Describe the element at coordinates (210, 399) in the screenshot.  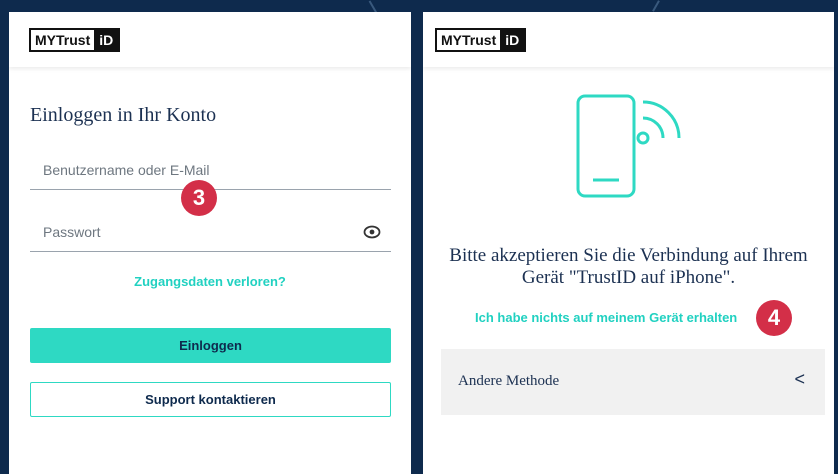
I see `support-button: Support kontaktieren` at that location.